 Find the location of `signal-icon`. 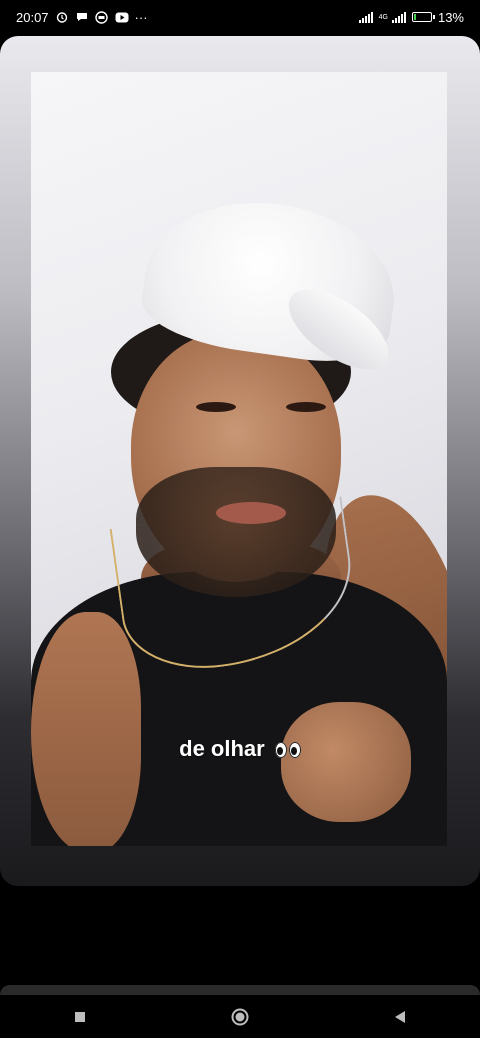

signal-icon is located at coordinates (365, 17).